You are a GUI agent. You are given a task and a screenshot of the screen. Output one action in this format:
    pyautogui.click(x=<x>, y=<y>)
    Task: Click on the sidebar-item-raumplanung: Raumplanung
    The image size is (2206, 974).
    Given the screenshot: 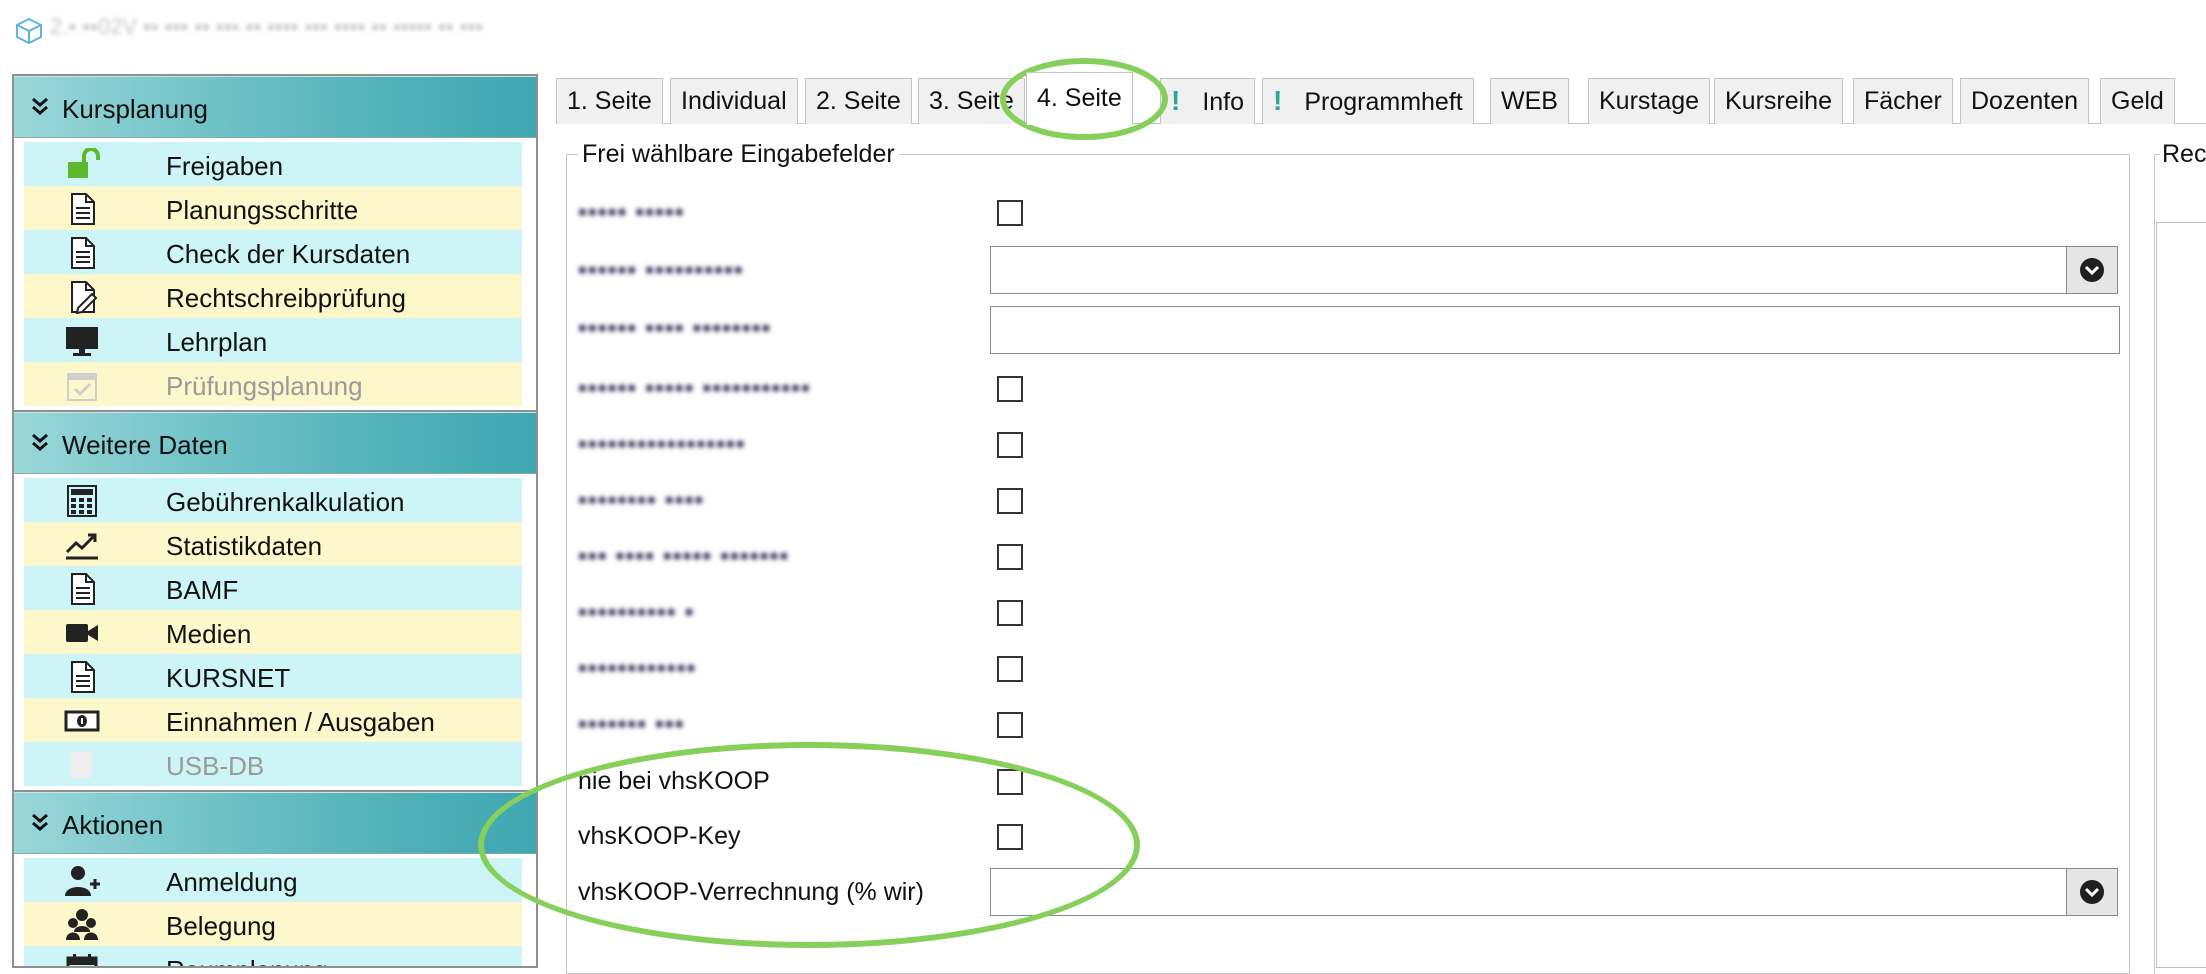 What is the action you would take?
    pyautogui.click(x=273, y=956)
    